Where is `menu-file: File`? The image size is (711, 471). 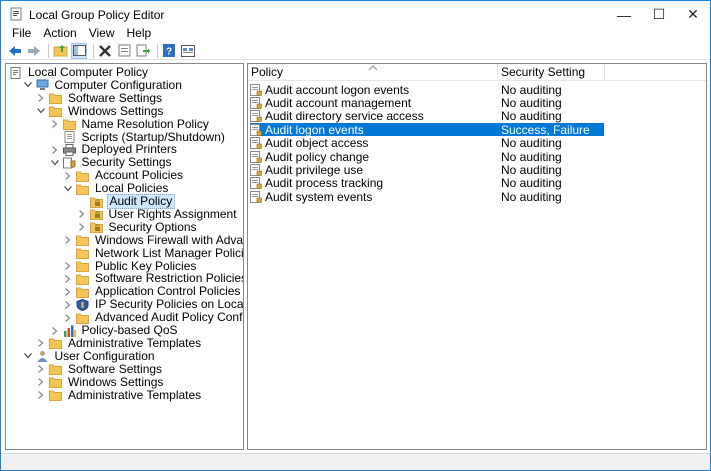
menu-file: File is located at coordinates (19, 34).